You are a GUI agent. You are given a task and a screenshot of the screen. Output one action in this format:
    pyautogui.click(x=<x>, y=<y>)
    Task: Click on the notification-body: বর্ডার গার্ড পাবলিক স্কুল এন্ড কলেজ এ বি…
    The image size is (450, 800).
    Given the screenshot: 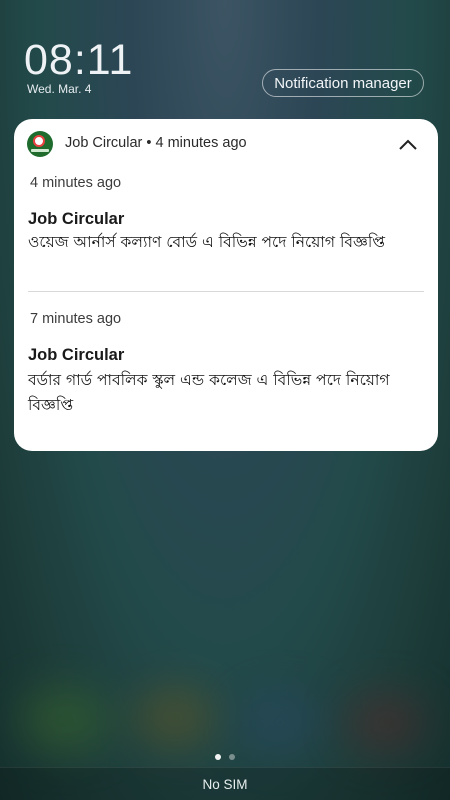 What is the action you would take?
    pyautogui.click(x=209, y=392)
    